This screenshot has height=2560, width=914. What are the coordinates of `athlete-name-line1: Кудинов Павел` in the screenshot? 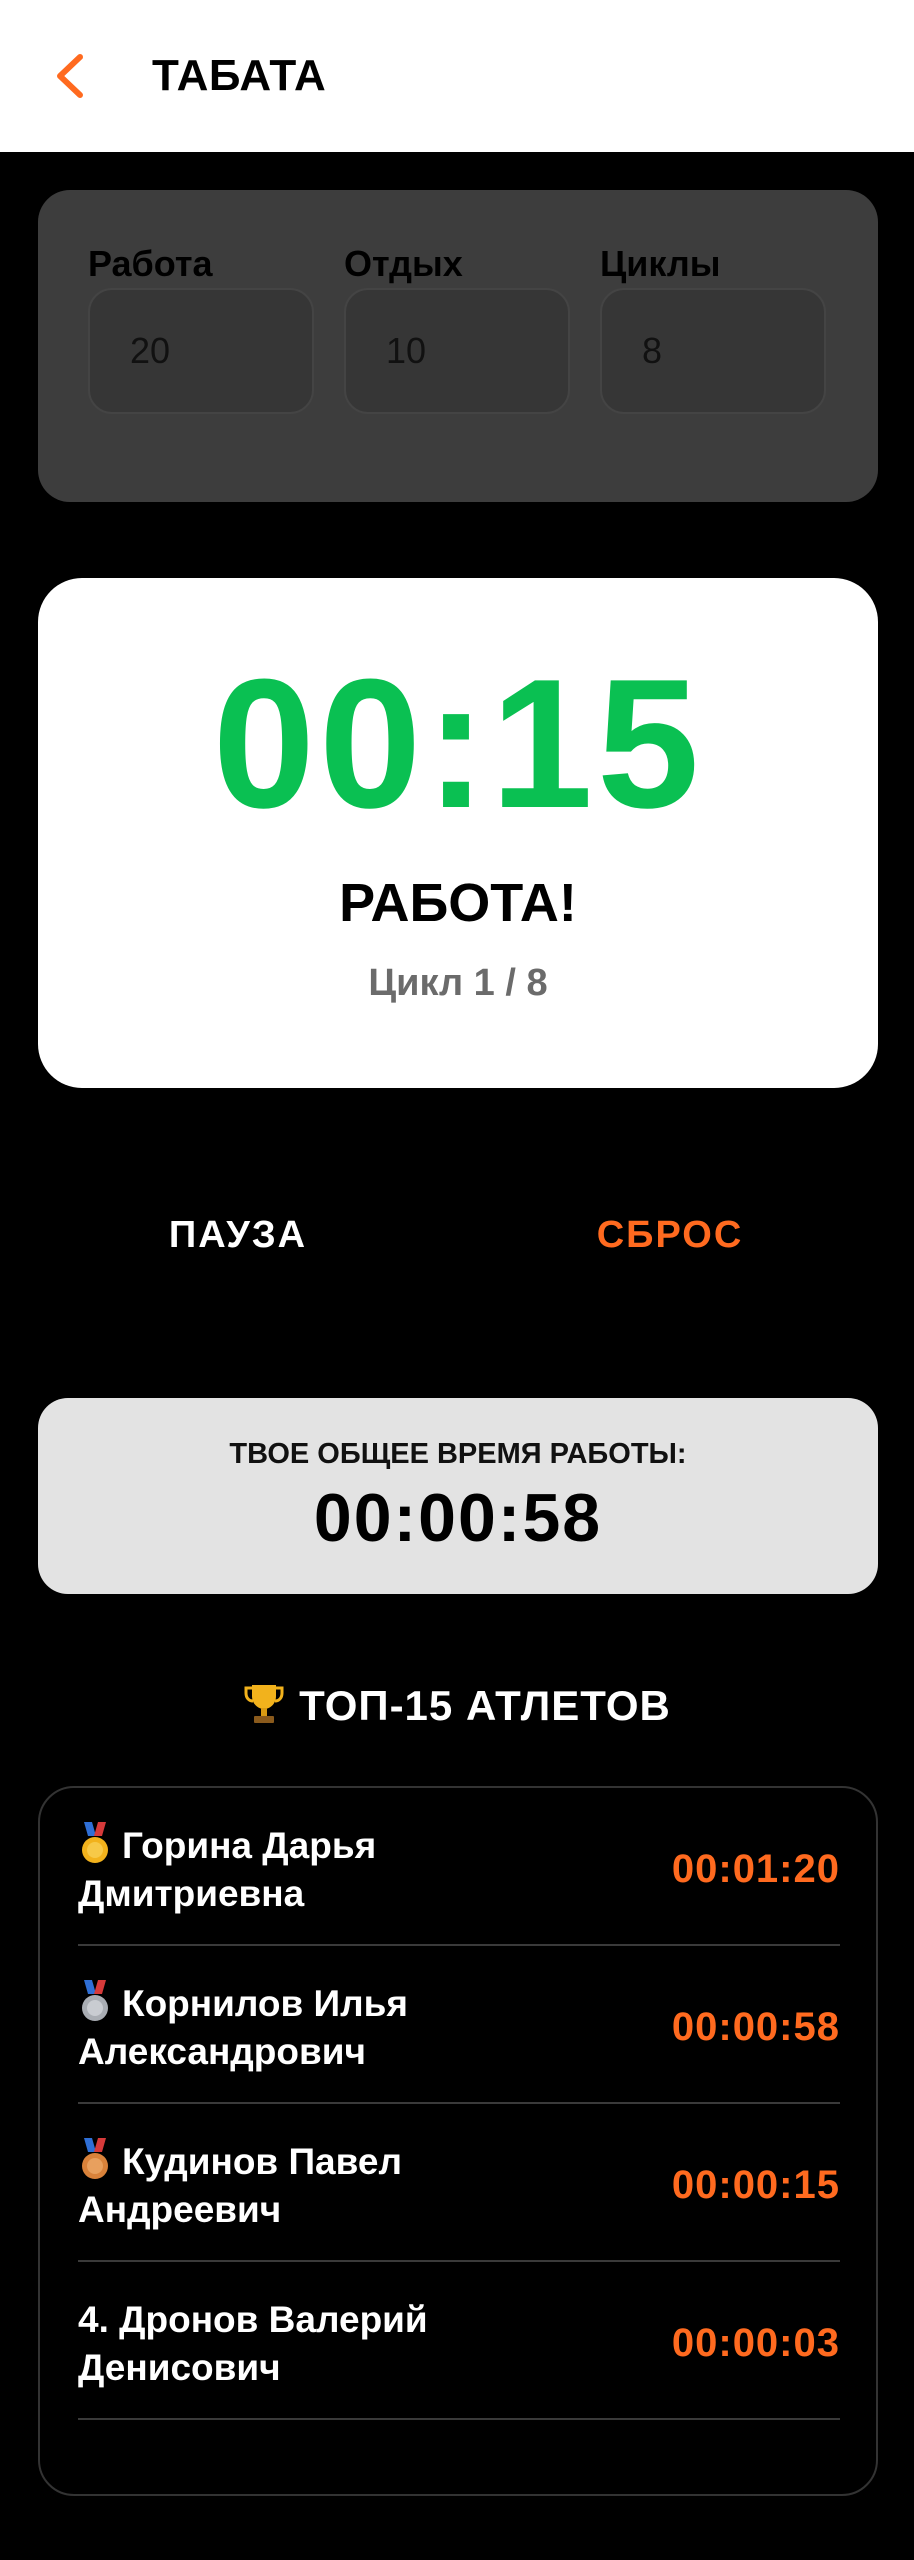 It's located at (262, 2161).